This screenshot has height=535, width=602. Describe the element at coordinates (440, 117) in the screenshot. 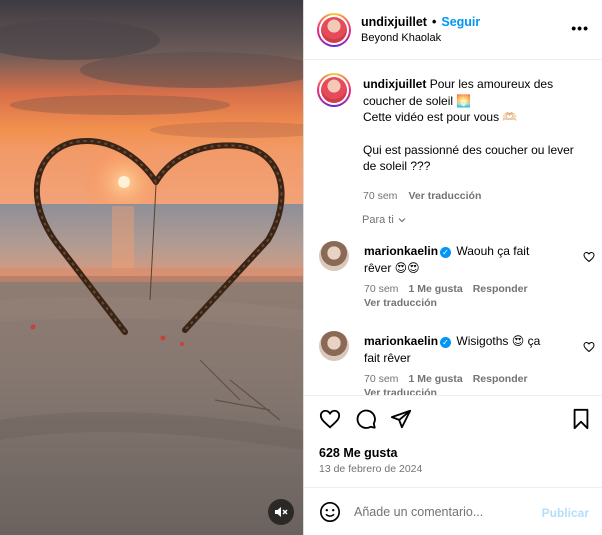

I see `caption-line-2: Cette vidéo est pour vous 🫶🏻` at that location.